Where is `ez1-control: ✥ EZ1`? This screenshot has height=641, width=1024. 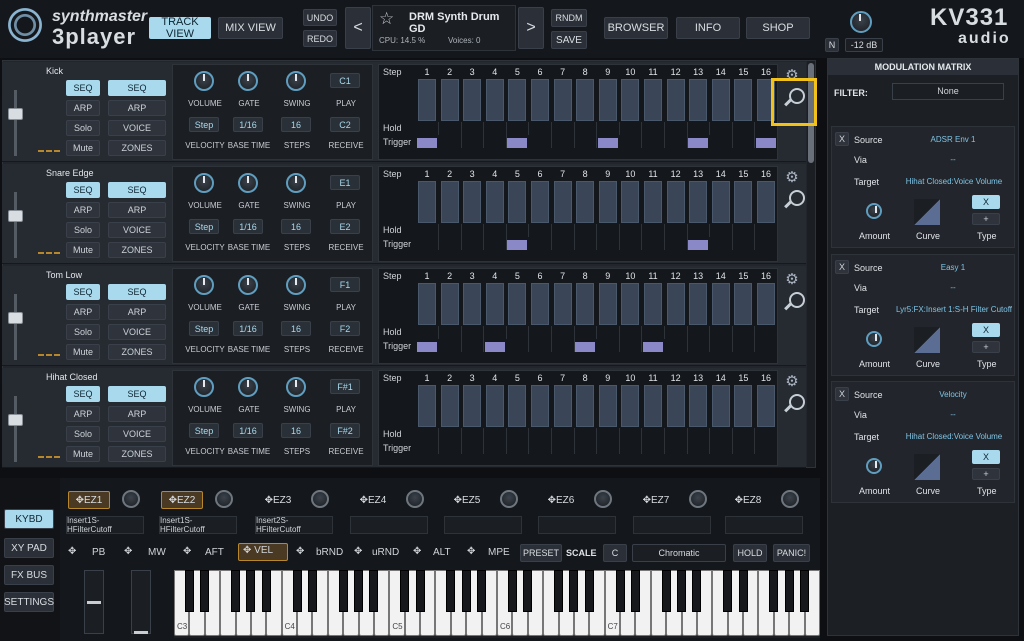
ez1-control: ✥ EZ1 is located at coordinates (89, 500).